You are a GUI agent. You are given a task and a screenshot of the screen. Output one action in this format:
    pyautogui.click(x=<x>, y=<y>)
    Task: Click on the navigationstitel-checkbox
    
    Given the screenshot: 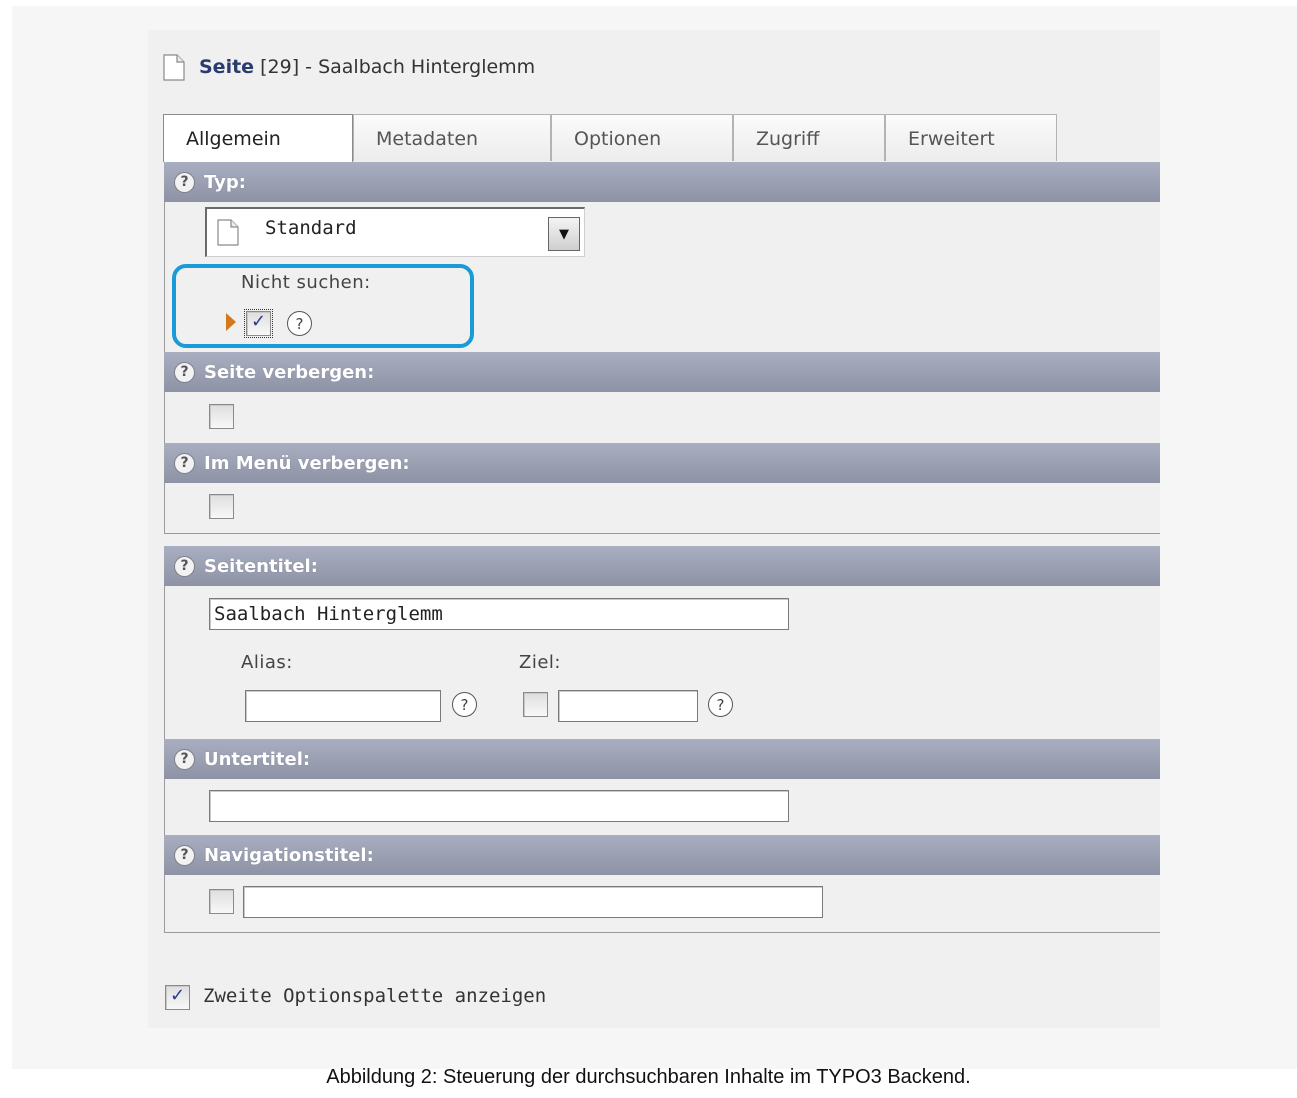 What is the action you would take?
    pyautogui.click(x=221, y=901)
    